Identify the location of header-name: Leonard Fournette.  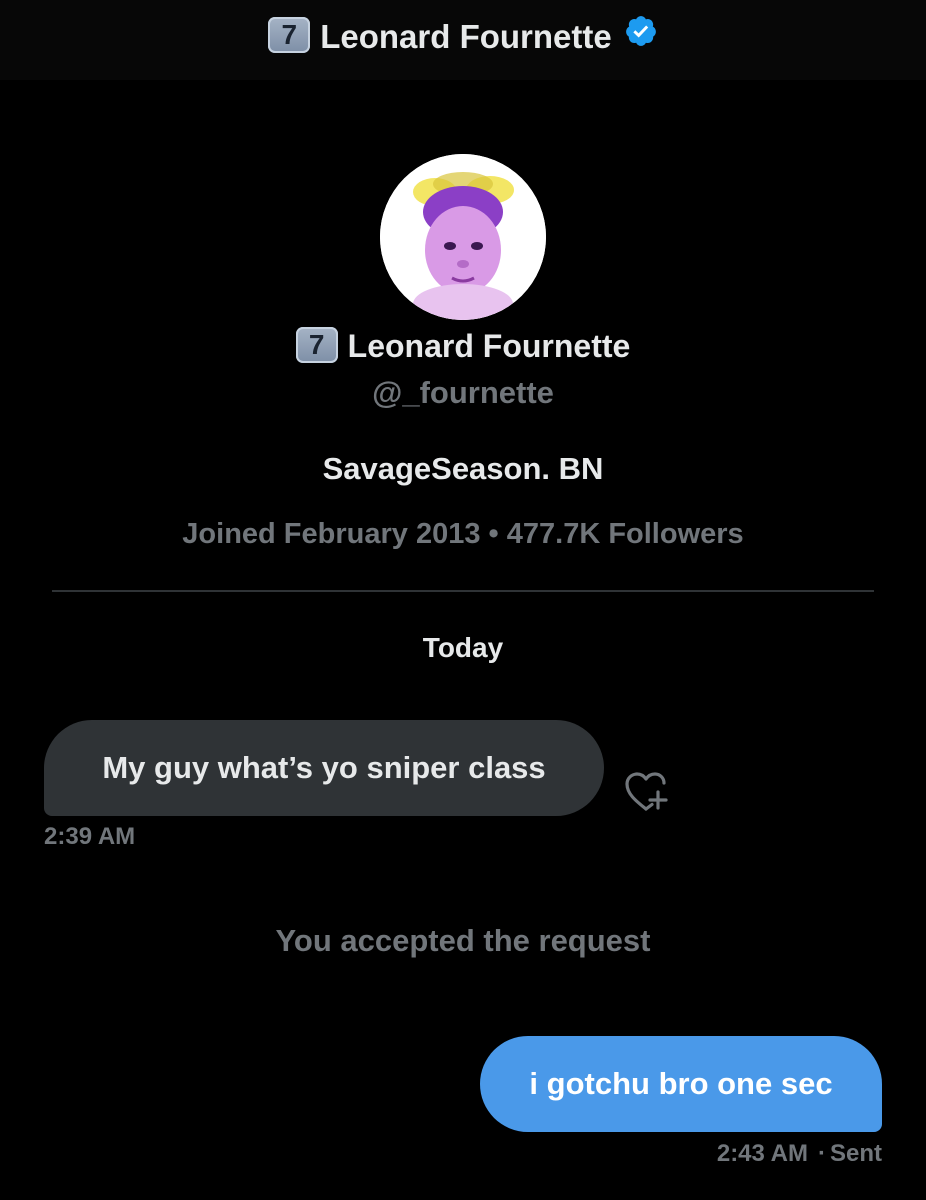
(466, 36).